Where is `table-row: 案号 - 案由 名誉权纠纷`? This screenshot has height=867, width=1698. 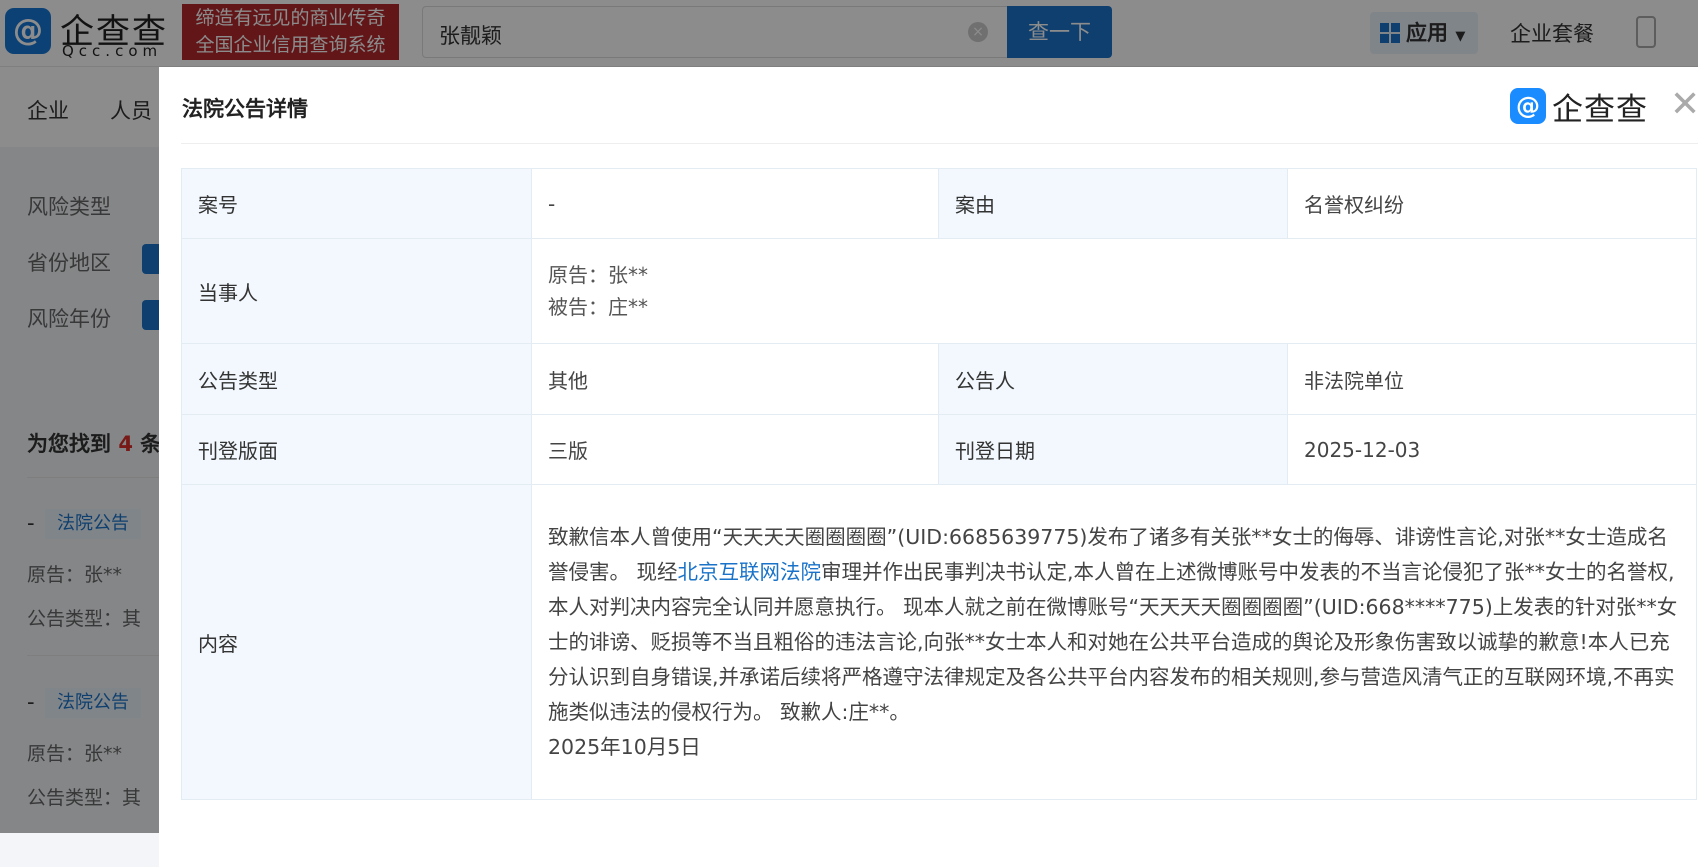 table-row: 案号 - 案由 名誉权纠纷 is located at coordinates (939, 203).